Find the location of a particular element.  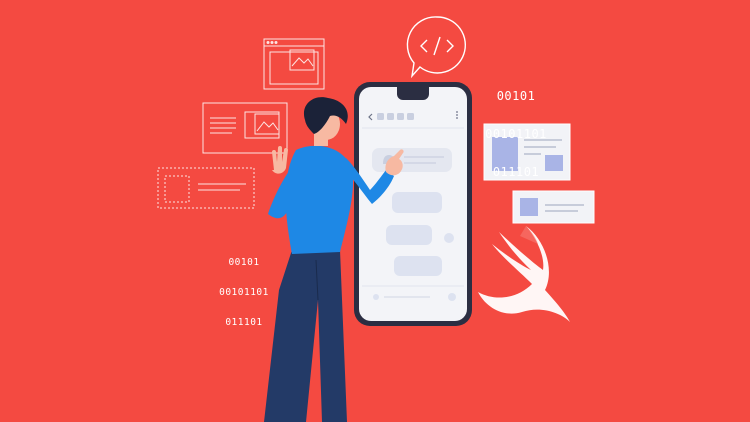

browser-window-outline-top is located at coordinates (294, 64).